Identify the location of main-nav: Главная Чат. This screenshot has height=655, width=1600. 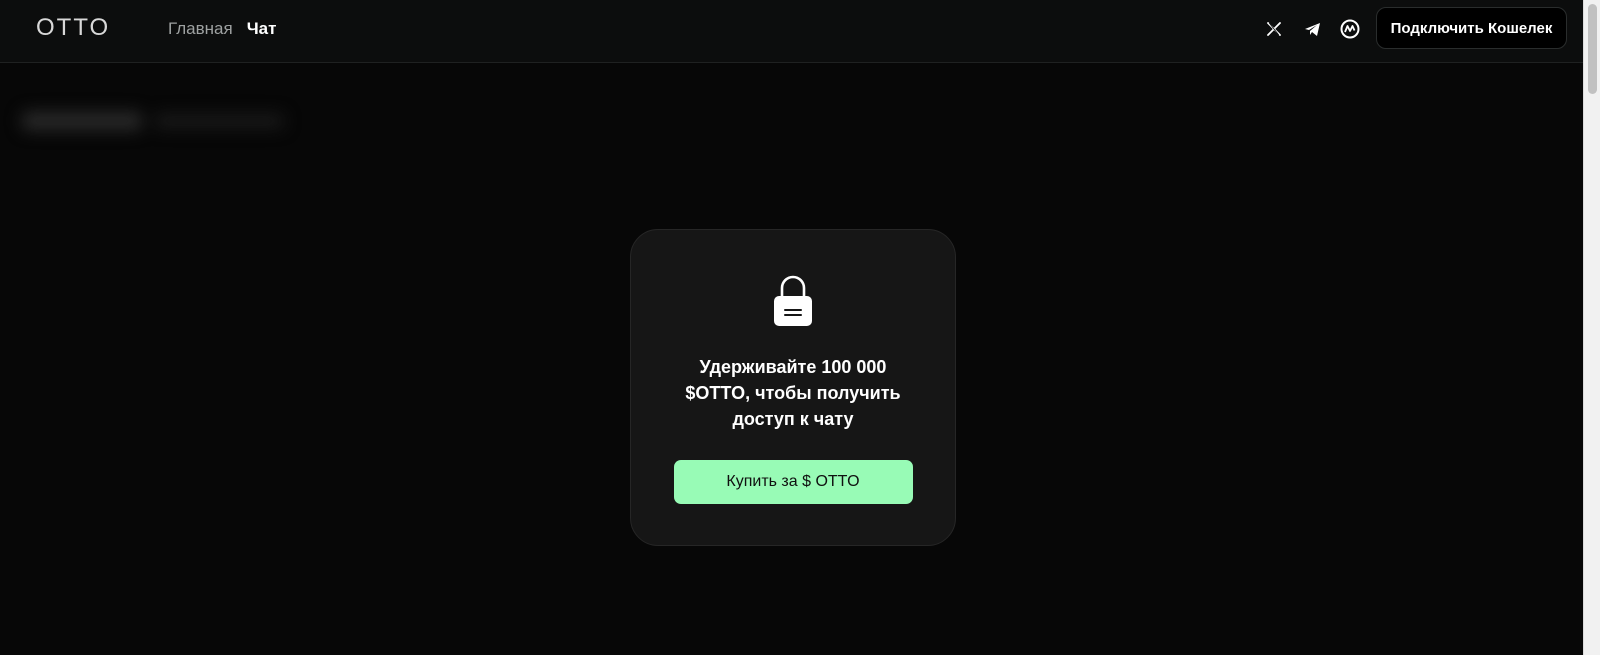
(222, 29).